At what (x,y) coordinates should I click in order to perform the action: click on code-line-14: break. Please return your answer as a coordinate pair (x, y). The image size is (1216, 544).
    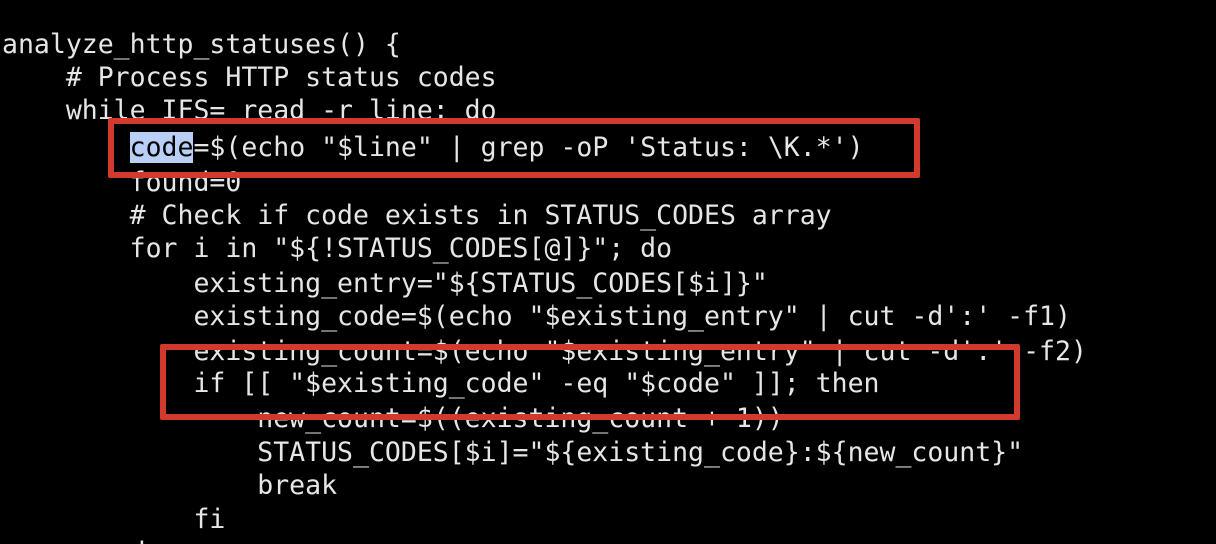
    Looking at the image, I should click on (170, 485).